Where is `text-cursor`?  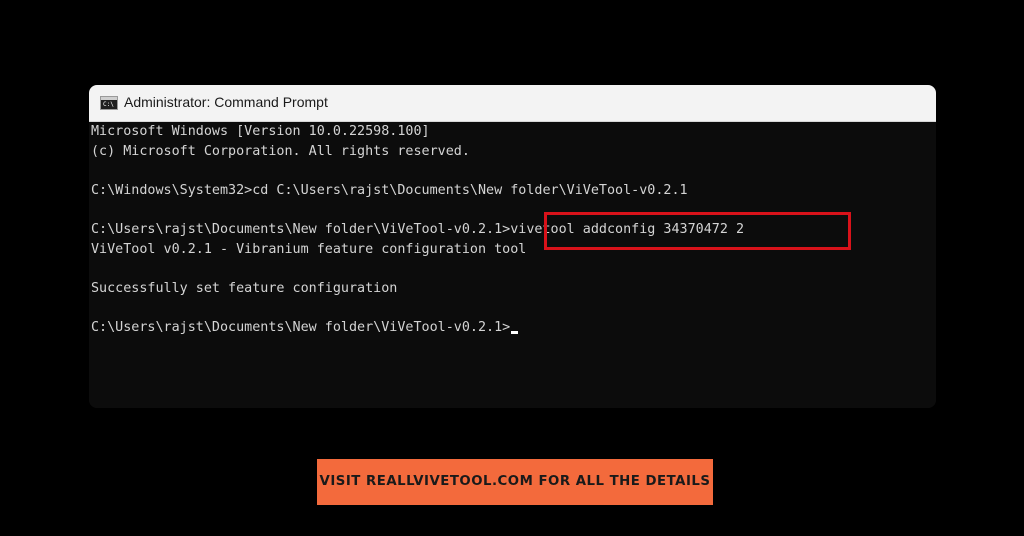
text-cursor is located at coordinates (515, 332).